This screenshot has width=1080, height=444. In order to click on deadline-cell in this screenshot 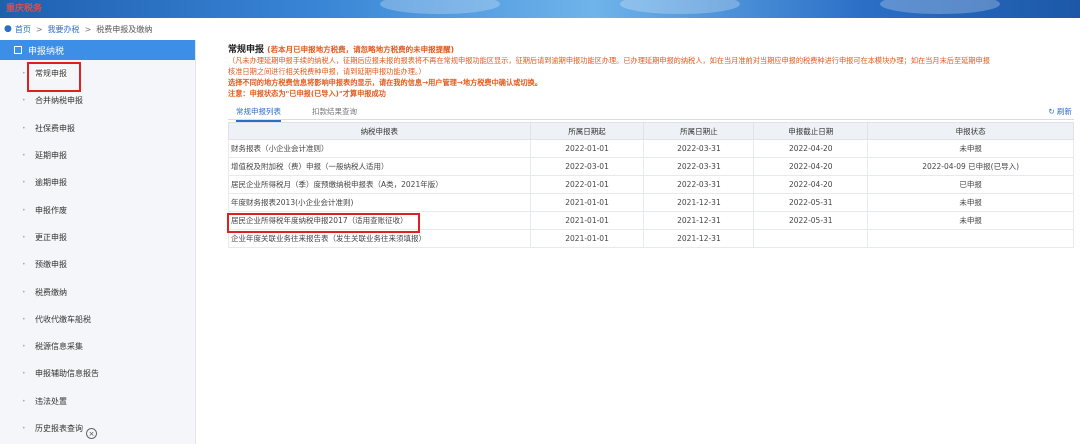, I will do `click(811, 238)`.